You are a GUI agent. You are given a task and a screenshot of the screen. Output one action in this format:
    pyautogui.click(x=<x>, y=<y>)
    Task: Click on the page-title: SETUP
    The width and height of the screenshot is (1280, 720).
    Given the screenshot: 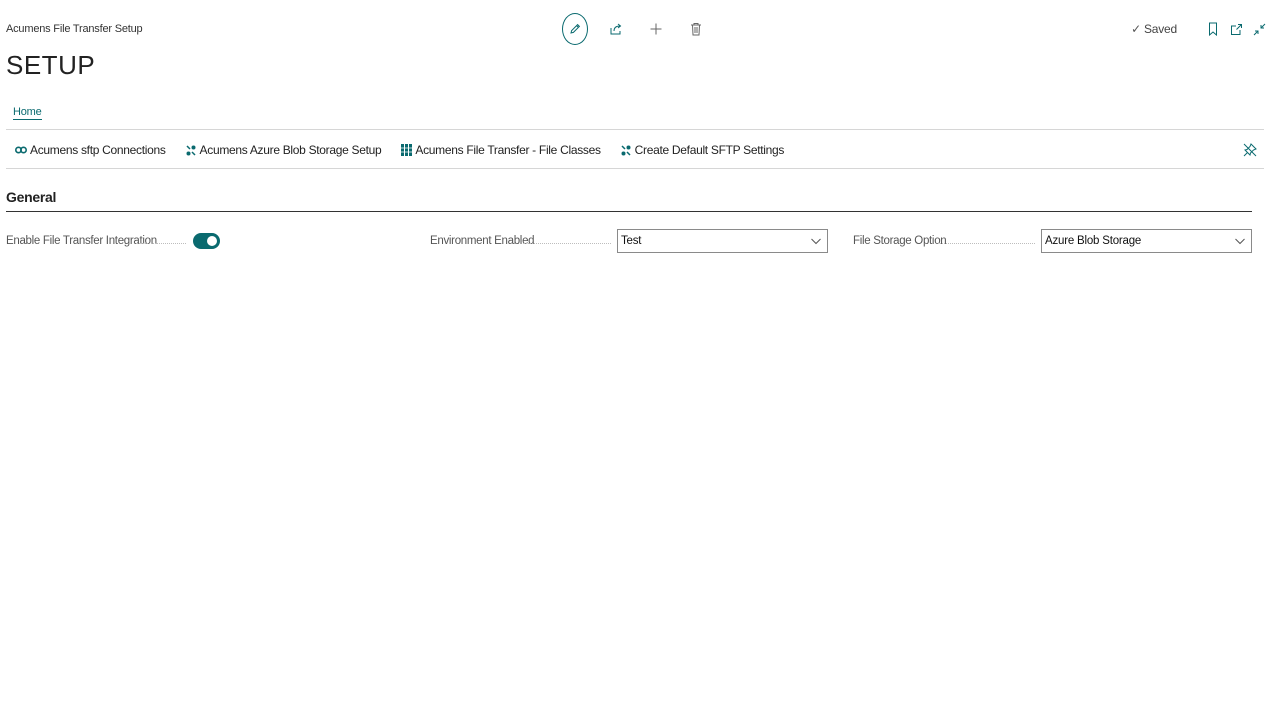 What is the action you would take?
    pyautogui.click(x=51, y=65)
    